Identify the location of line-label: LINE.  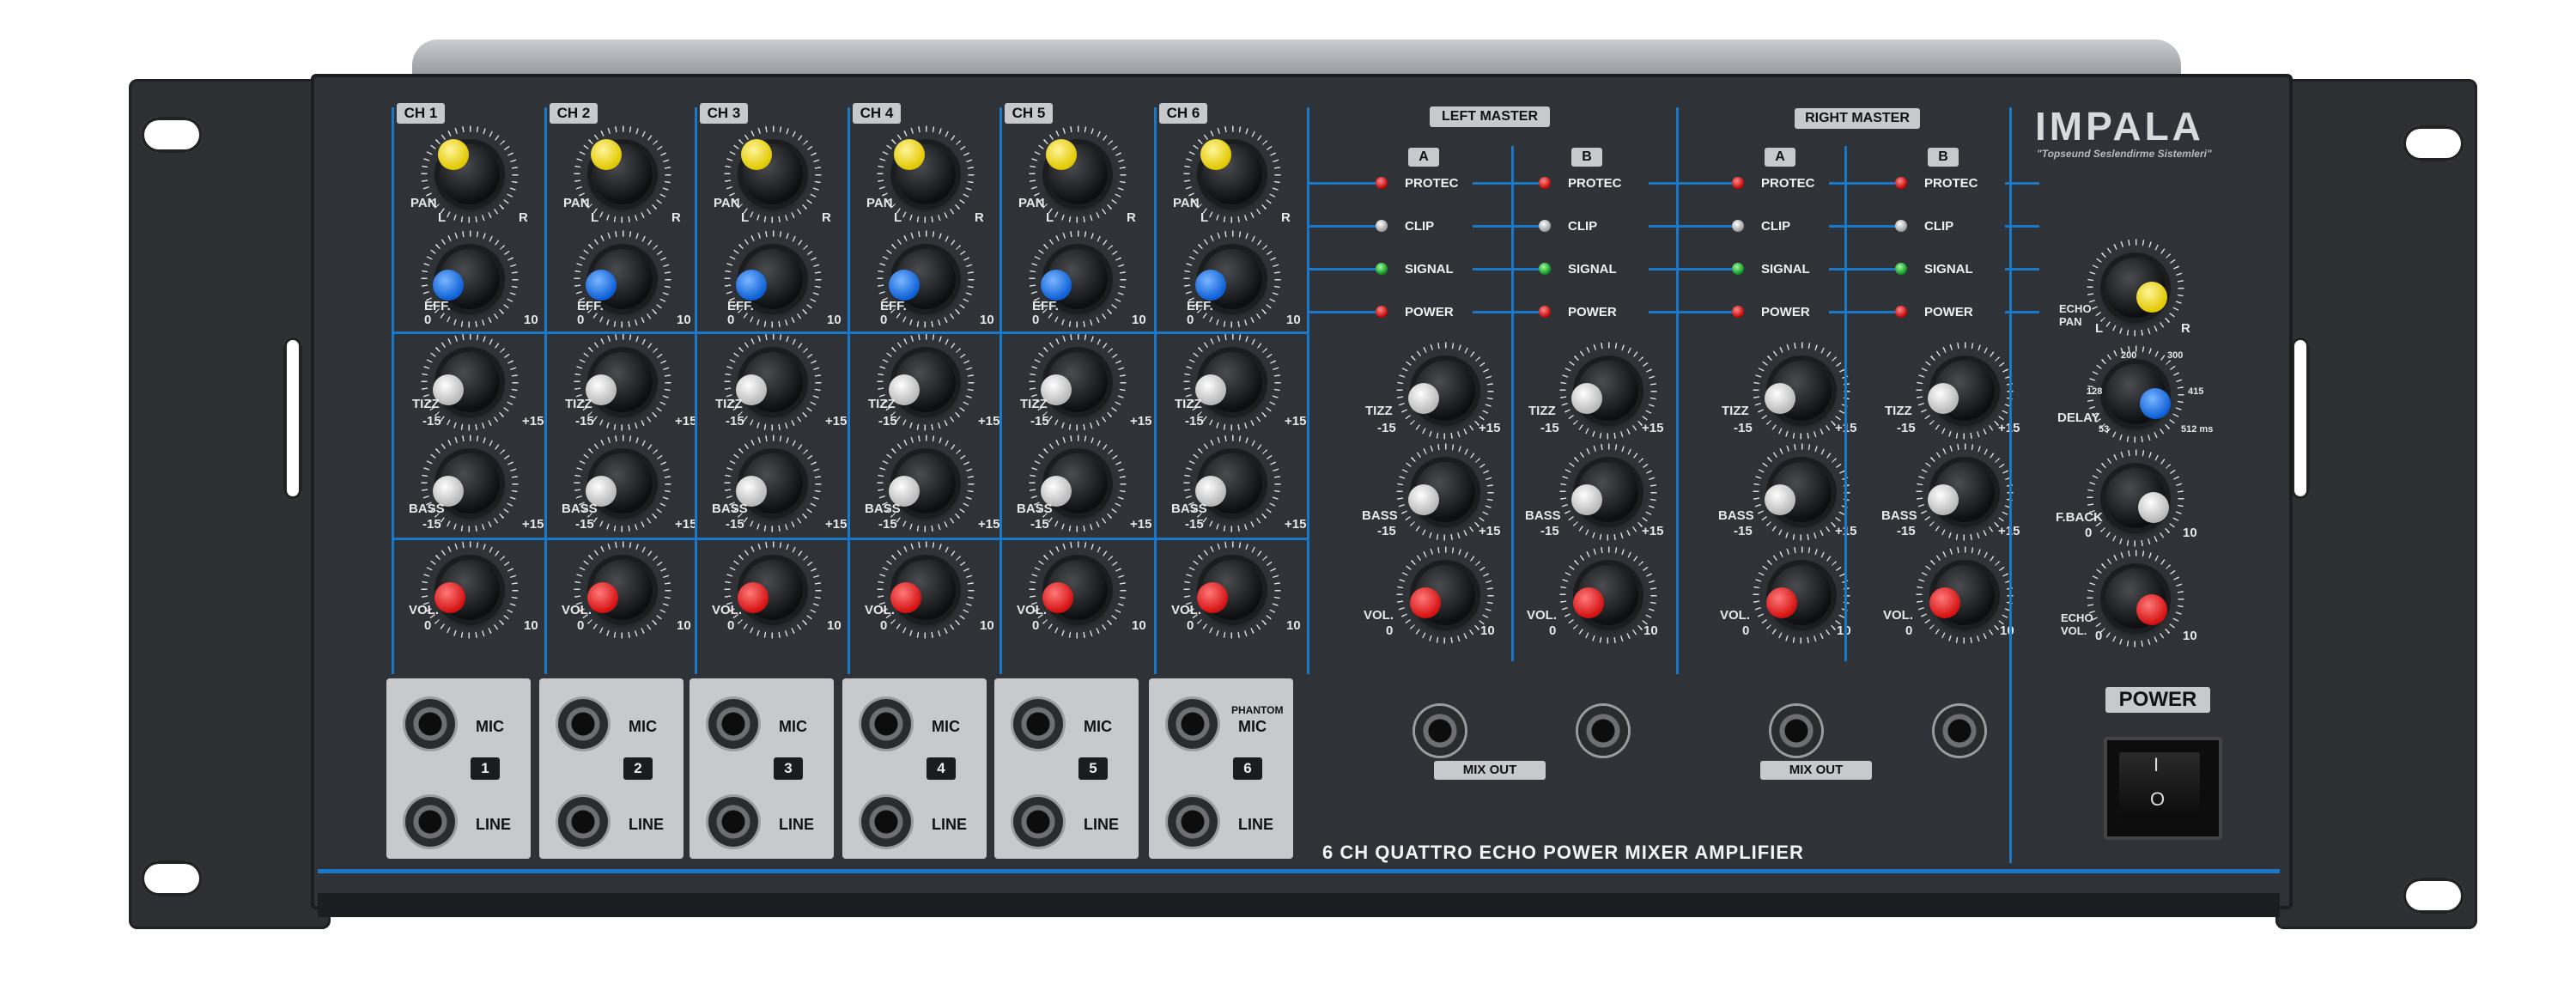
(950, 825).